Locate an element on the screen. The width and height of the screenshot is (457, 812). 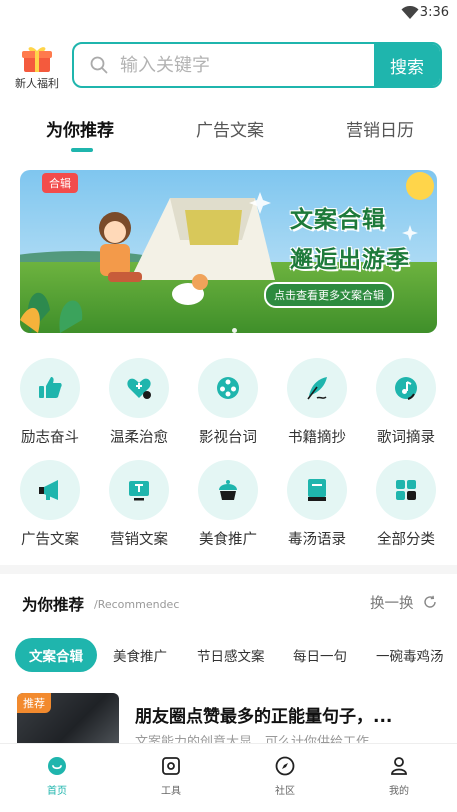
top-tabs: 为你推荐 广告文案 营销日历 is located at coordinates (228, 135).